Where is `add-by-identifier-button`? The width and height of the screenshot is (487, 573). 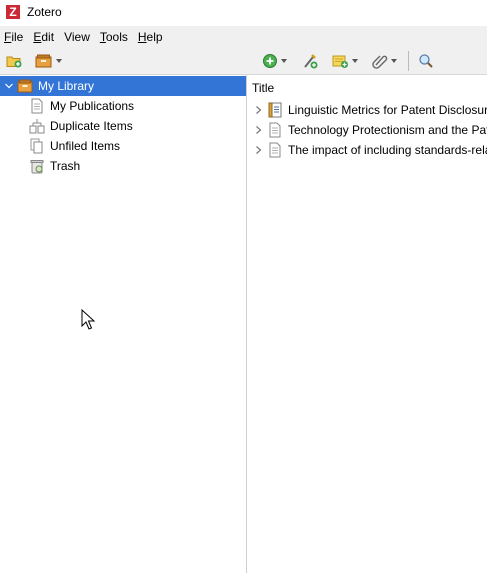 add-by-identifier-button is located at coordinates (310, 61).